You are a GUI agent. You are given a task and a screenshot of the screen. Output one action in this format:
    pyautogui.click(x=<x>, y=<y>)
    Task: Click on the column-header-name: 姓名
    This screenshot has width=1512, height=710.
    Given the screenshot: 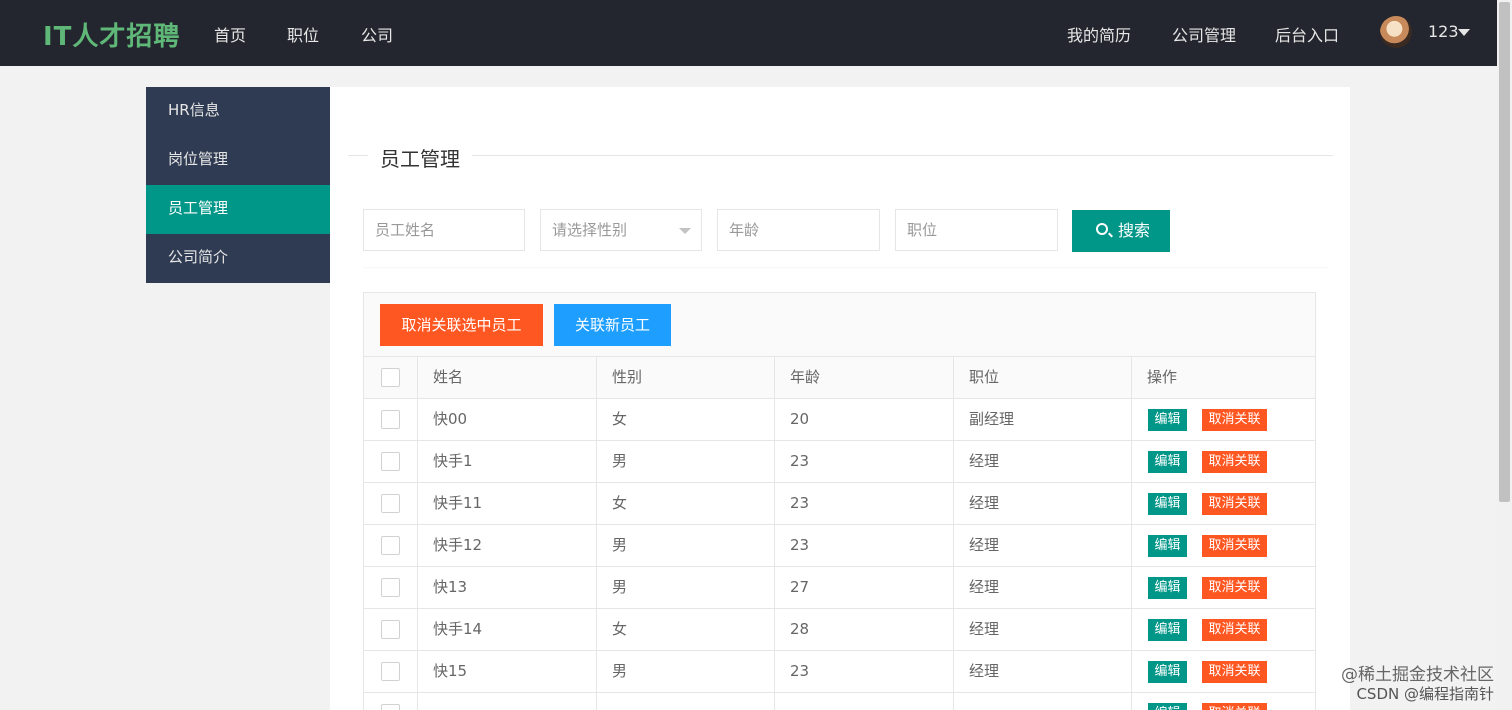 What is the action you would take?
    pyautogui.click(x=448, y=377)
    